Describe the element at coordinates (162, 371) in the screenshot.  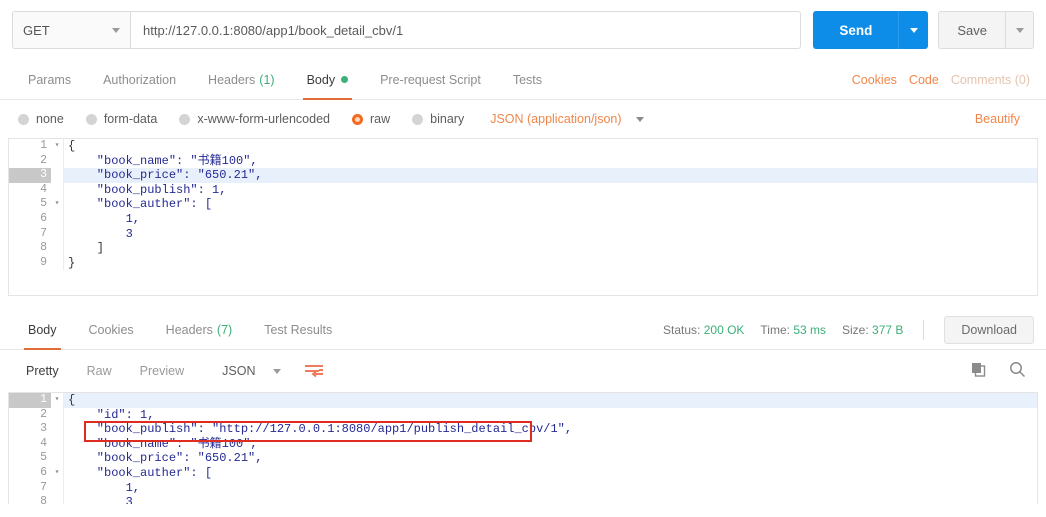
I see `view-mode-preview: Preview` at that location.